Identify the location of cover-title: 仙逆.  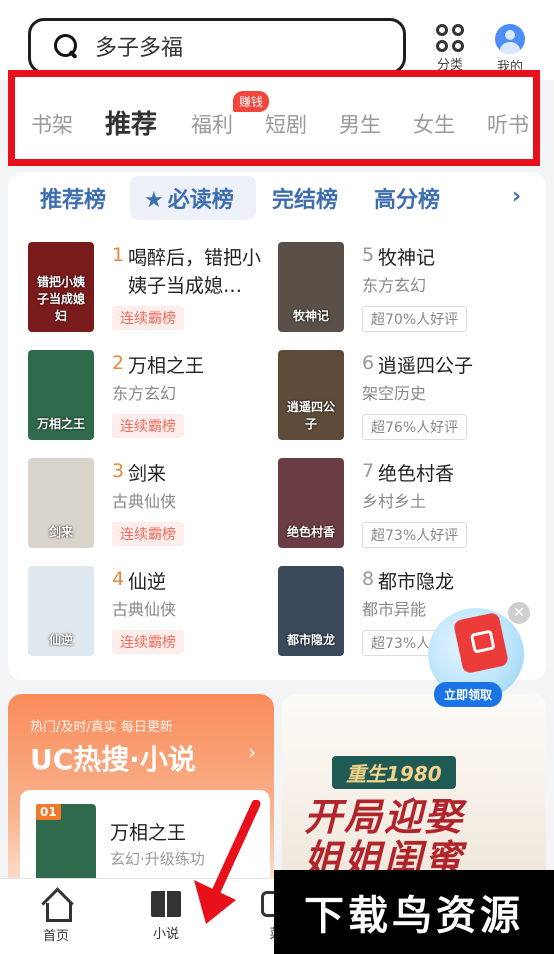
(60, 640).